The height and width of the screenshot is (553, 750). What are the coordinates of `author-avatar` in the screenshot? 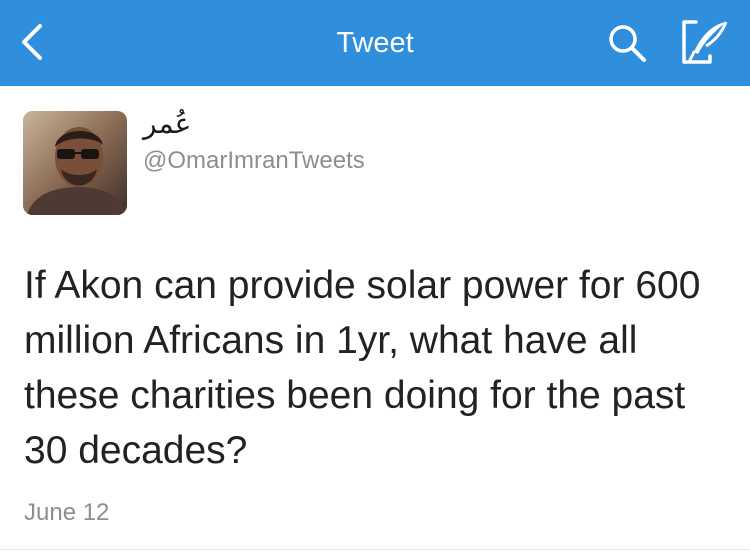 It's located at (75, 163).